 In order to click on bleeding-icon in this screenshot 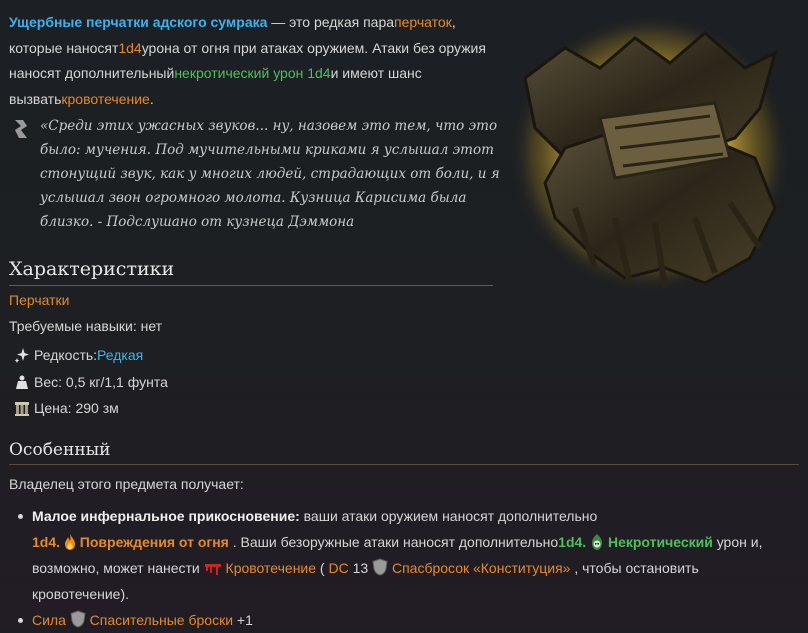, I will do `click(212, 569)`.